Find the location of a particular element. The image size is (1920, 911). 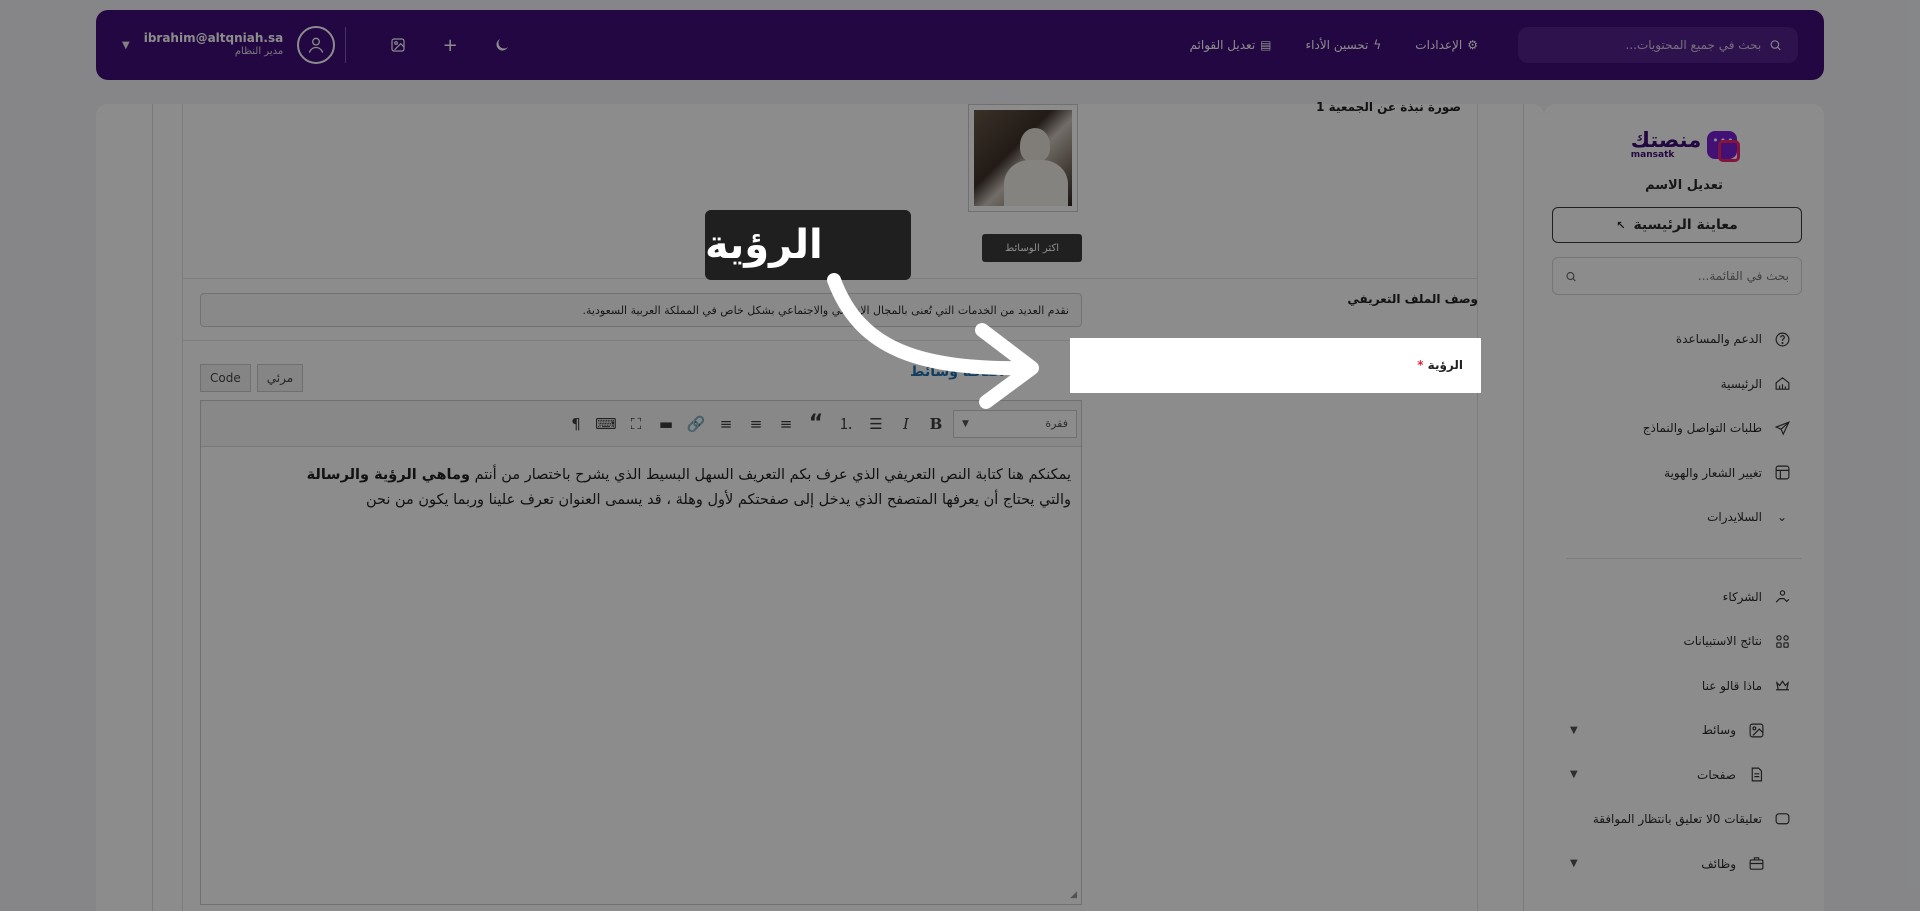

vision-label: الرؤية * is located at coordinates (1440, 365).